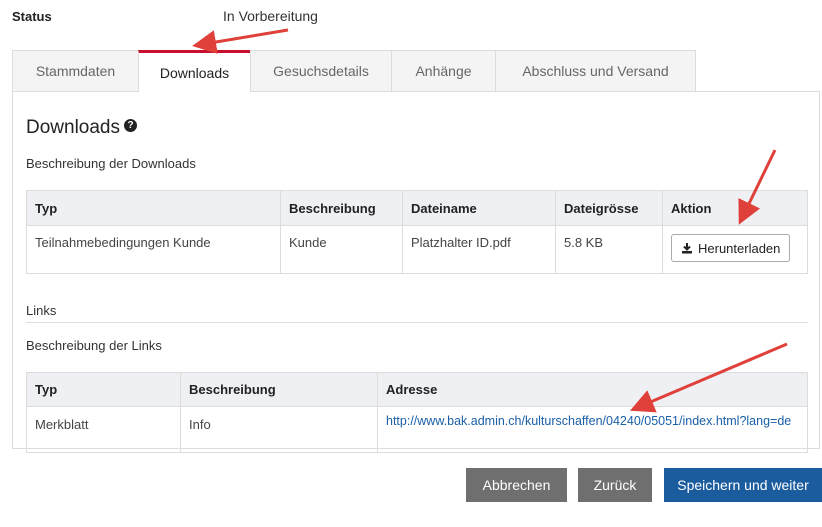 Image resolution: width=822 pixels, height=527 pixels. What do you see at coordinates (609, 249) in the screenshot?
I see `cell-dateigroesse: 5.8 KB` at bounding box center [609, 249].